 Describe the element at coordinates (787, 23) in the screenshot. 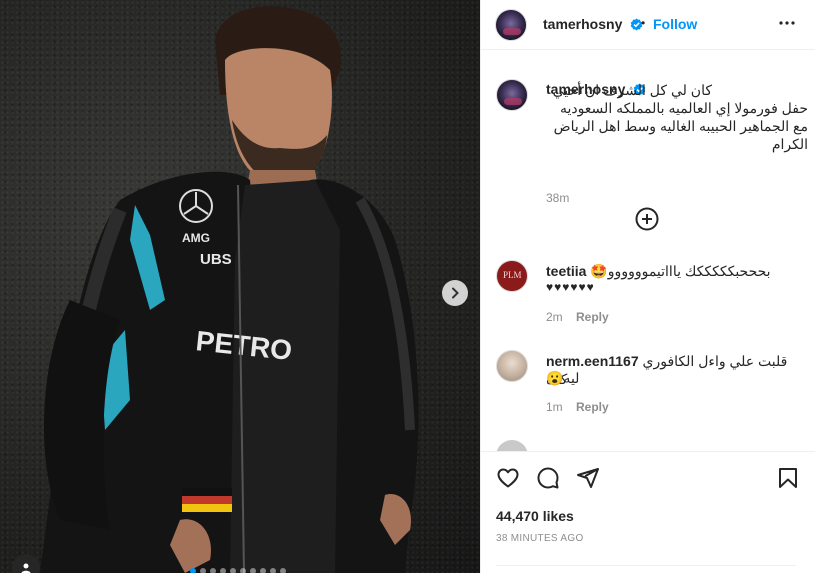

I see `more-horizontal-icon` at that location.